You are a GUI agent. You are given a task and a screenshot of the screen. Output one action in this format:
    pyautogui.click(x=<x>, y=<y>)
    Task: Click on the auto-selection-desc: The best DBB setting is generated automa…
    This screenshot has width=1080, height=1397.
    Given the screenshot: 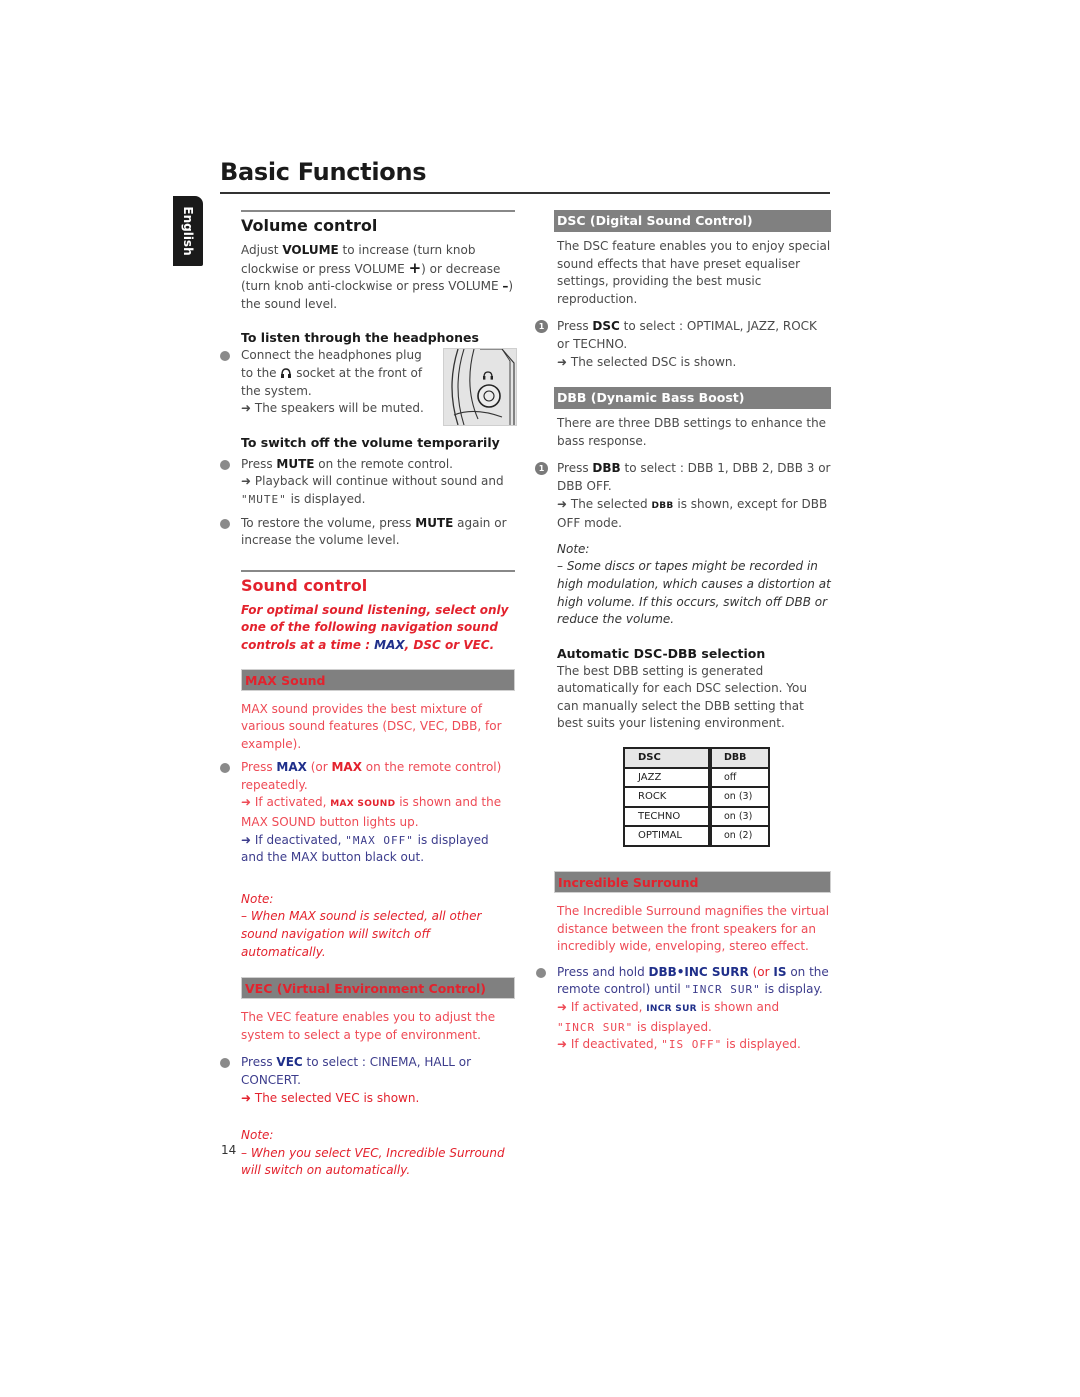 What is the action you would take?
    pyautogui.click(x=682, y=697)
    